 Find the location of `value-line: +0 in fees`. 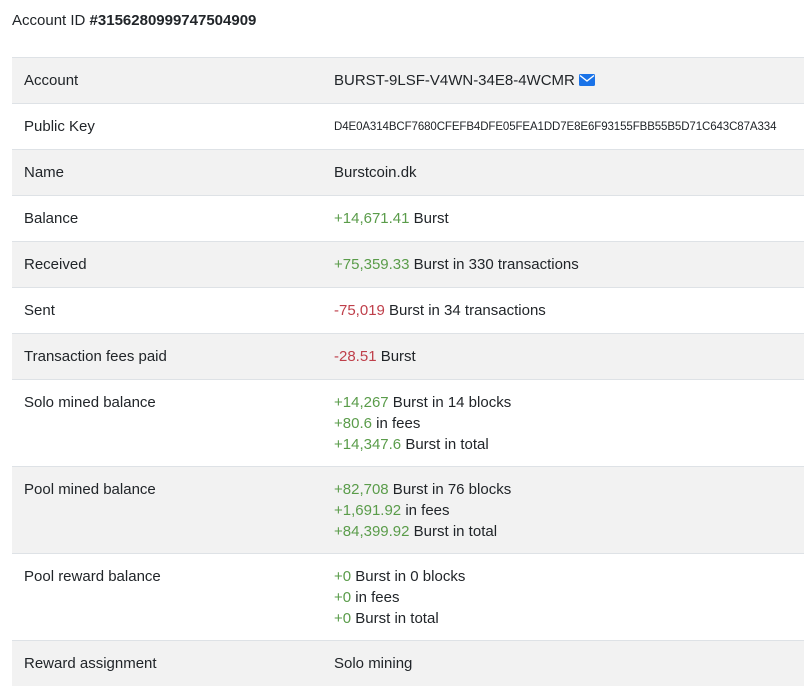

value-line: +0 in fees is located at coordinates (563, 597).